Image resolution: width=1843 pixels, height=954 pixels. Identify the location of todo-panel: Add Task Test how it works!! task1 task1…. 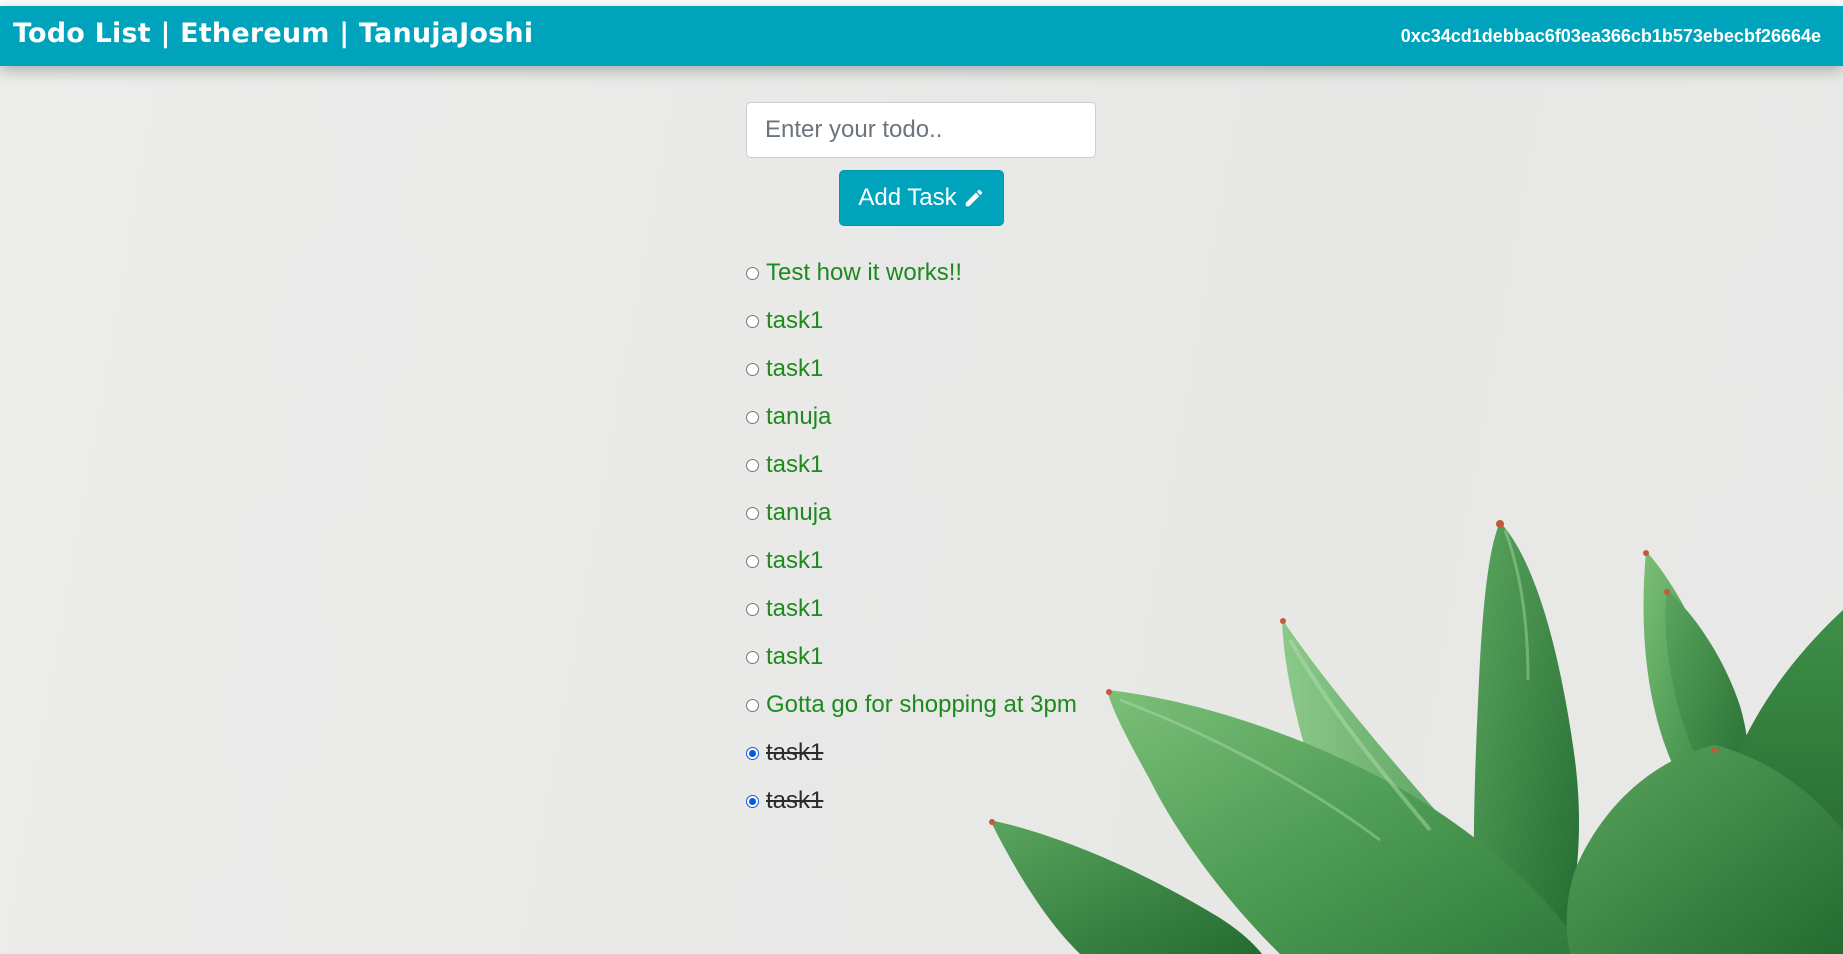
(921, 457).